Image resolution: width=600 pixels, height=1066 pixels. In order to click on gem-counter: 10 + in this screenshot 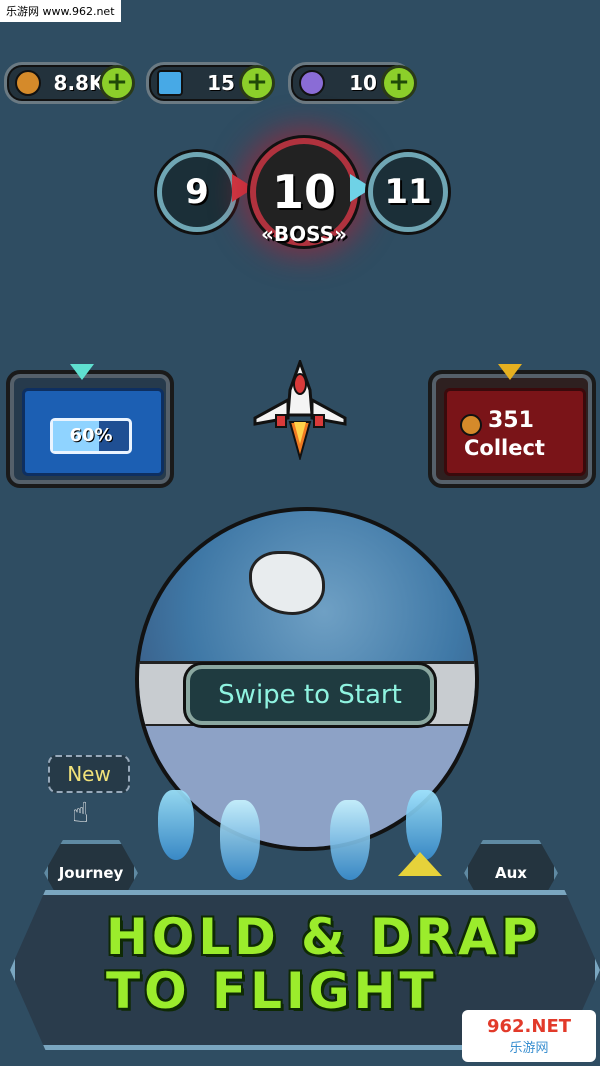, I will do `click(352, 83)`.